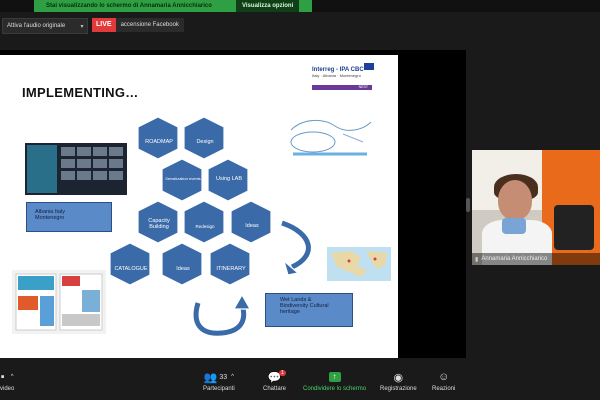 This screenshot has height=400, width=600. Describe the element at coordinates (104, 25) in the screenshot. I see `live-badge: LIVE` at that location.